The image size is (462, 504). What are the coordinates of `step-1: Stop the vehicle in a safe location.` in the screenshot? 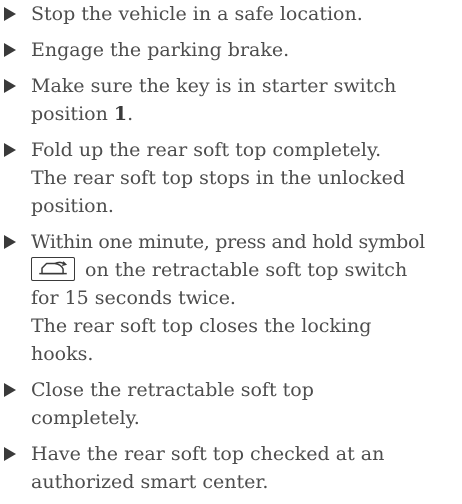 It's located at (230, 14).